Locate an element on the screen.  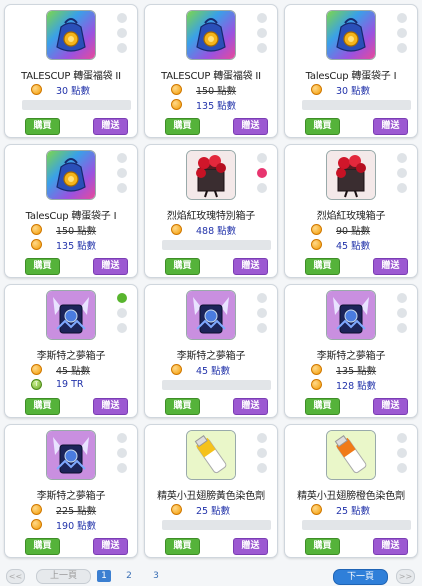
next-page-button: 下一頁 is located at coordinates (360, 577).